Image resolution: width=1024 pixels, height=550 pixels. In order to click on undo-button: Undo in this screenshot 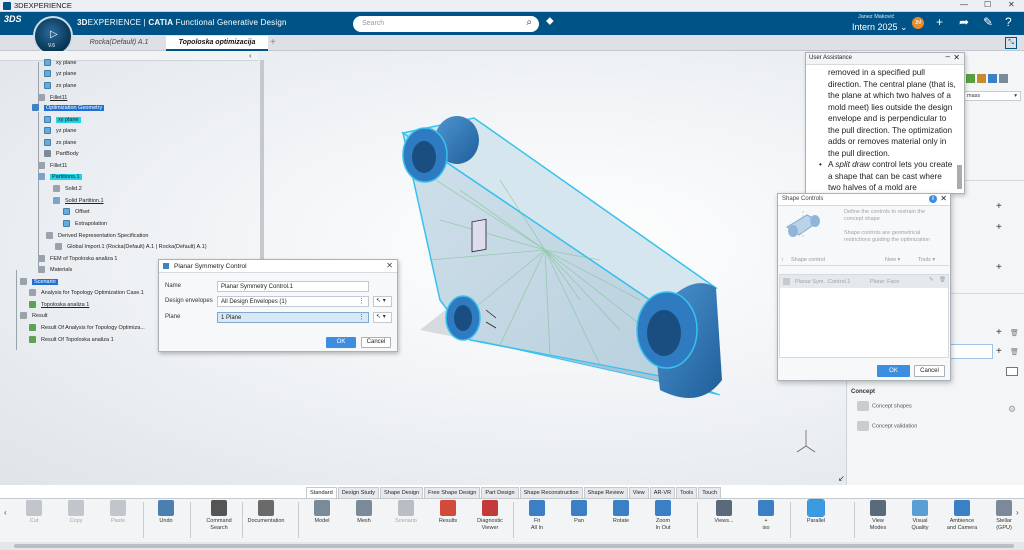, I will do `click(166, 512)`.